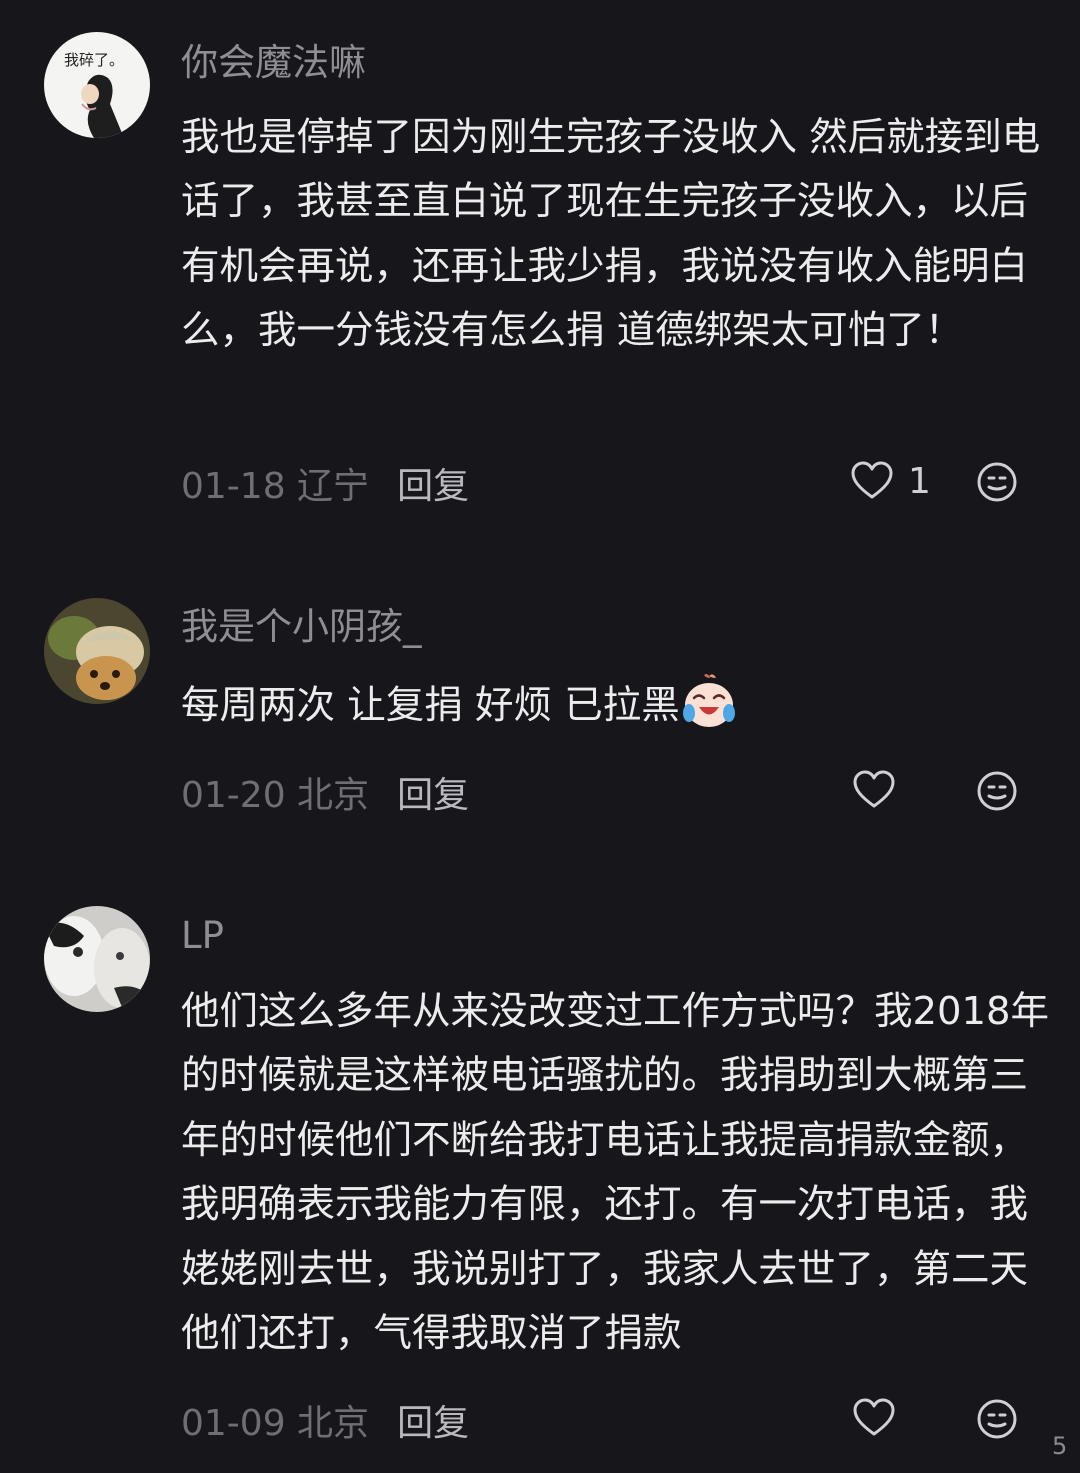 The image size is (1080, 1473). I want to click on avatar: 我碎了。, so click(97, 85).